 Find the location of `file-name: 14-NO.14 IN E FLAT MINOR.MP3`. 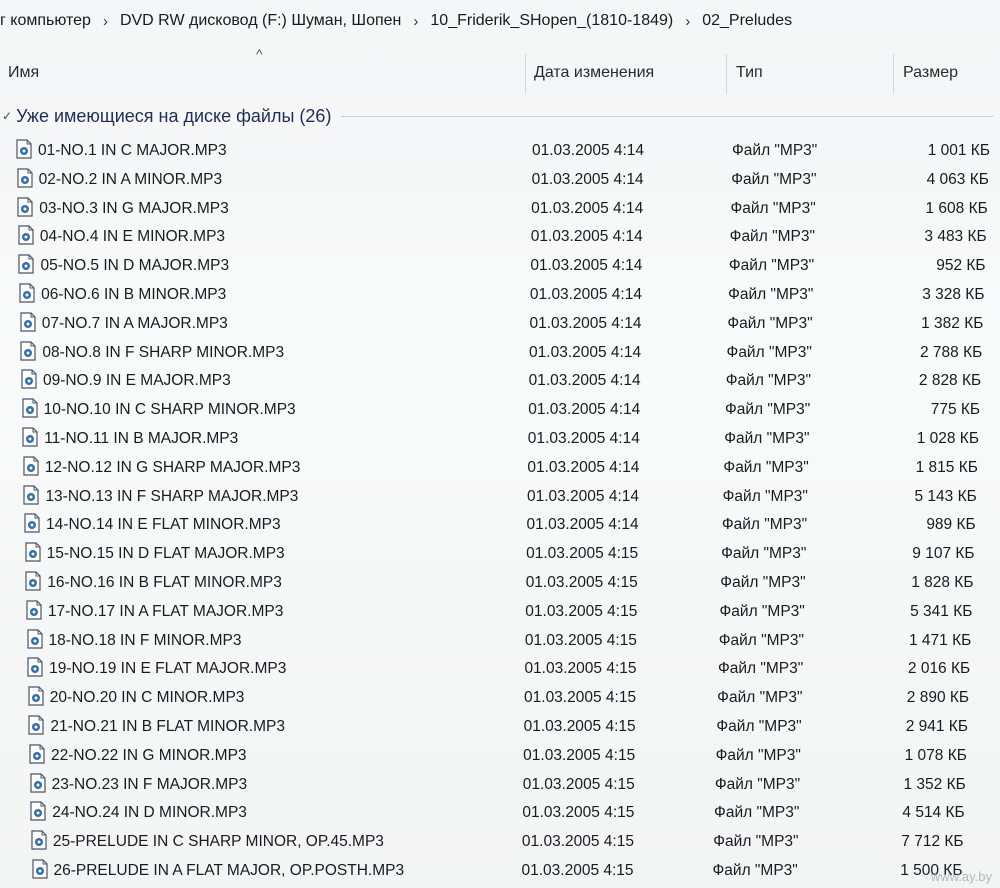

file-name: 14-NO.14 IN E FLAT MINOR.MP3 is located at coordinates (163, 525).